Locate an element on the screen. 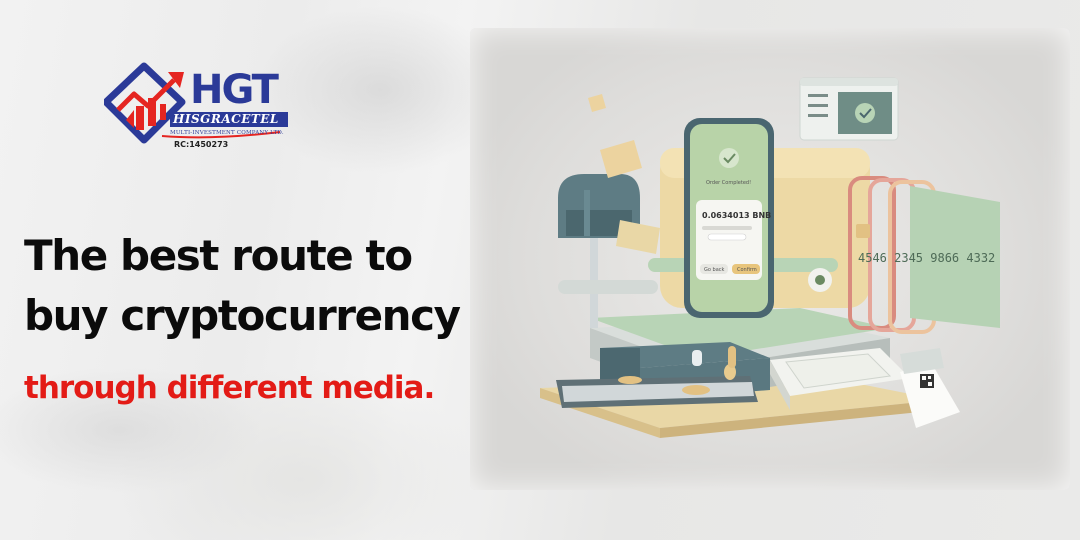 The image size is (1080, 540). phone-button-right: Confirm is located at coordinates (747, 270).